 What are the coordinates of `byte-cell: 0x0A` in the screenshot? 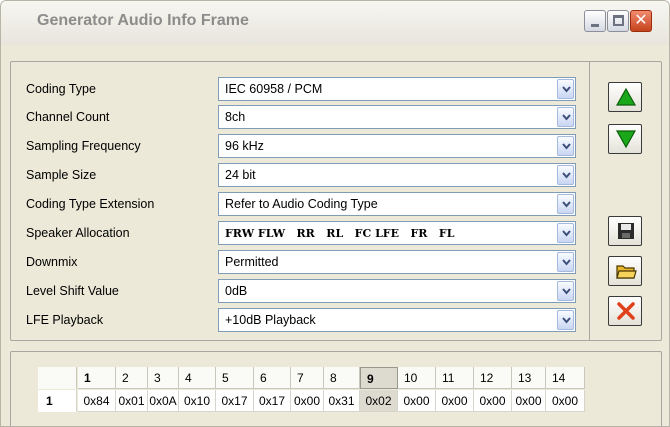 It's located at (163, 401).